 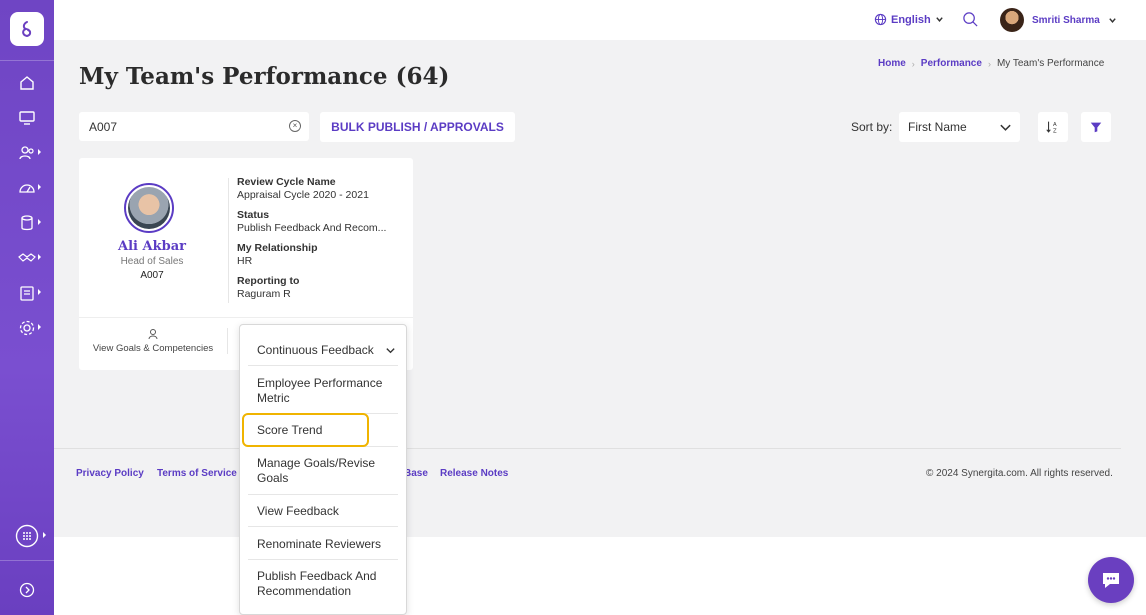 I want to click on sort-value: First Name, so click(x=937, y=127).